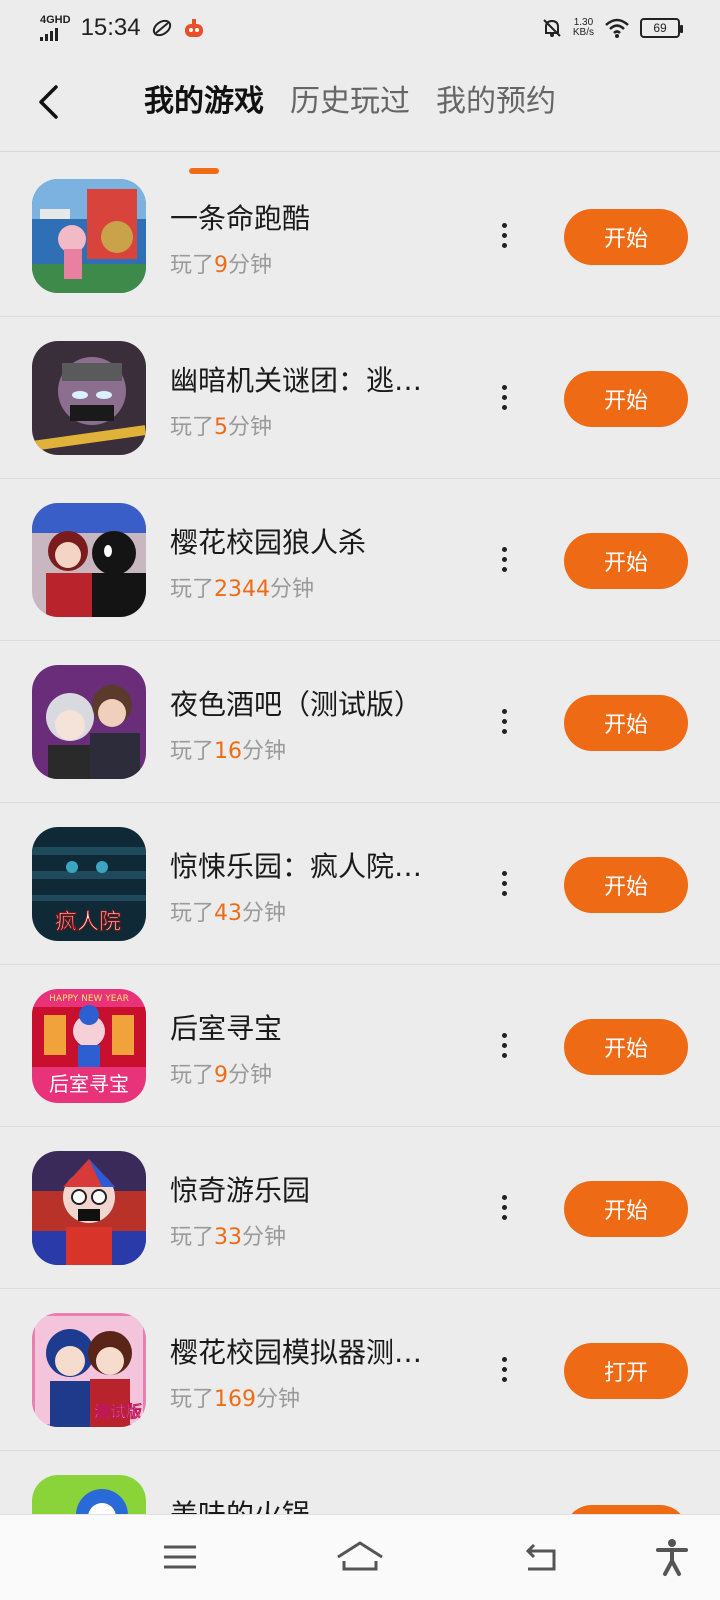  I want to click on system-nav-bar, so click(360, 1557).